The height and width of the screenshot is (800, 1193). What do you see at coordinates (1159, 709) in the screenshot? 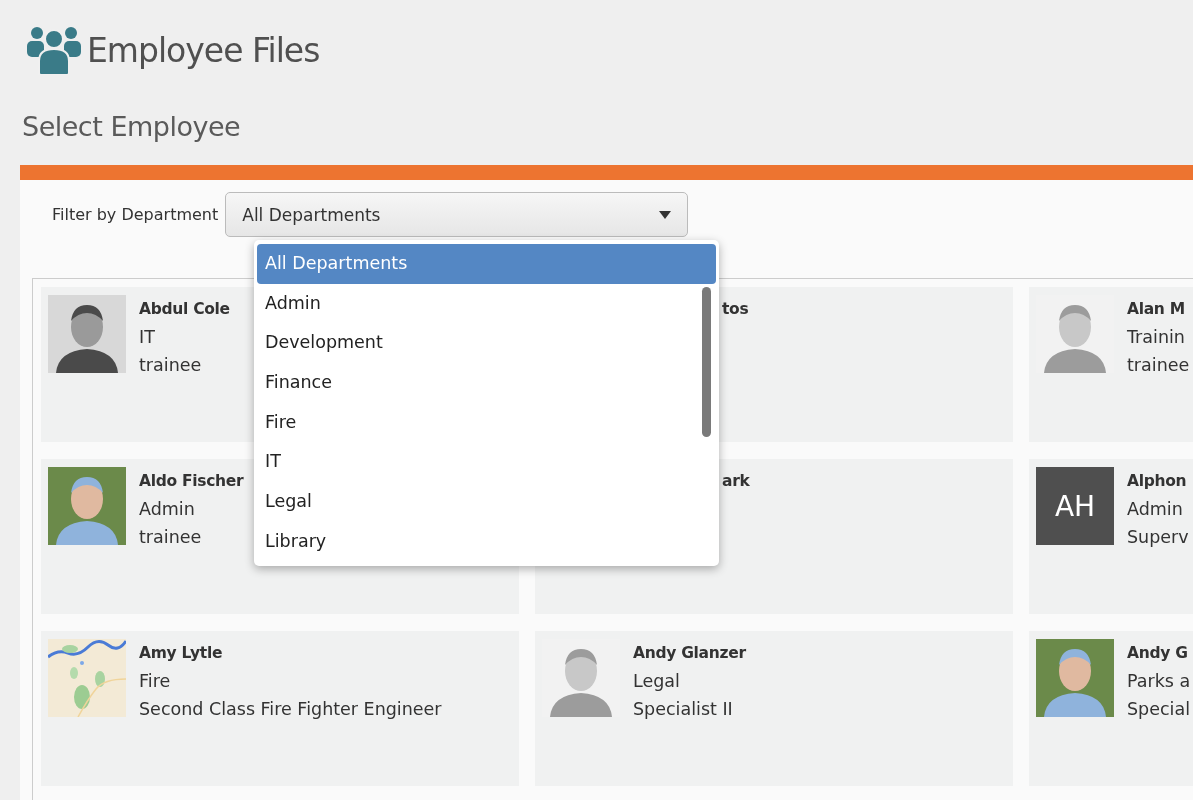
I see `employee-job-title: Special` at bounding box center [1159, 709].